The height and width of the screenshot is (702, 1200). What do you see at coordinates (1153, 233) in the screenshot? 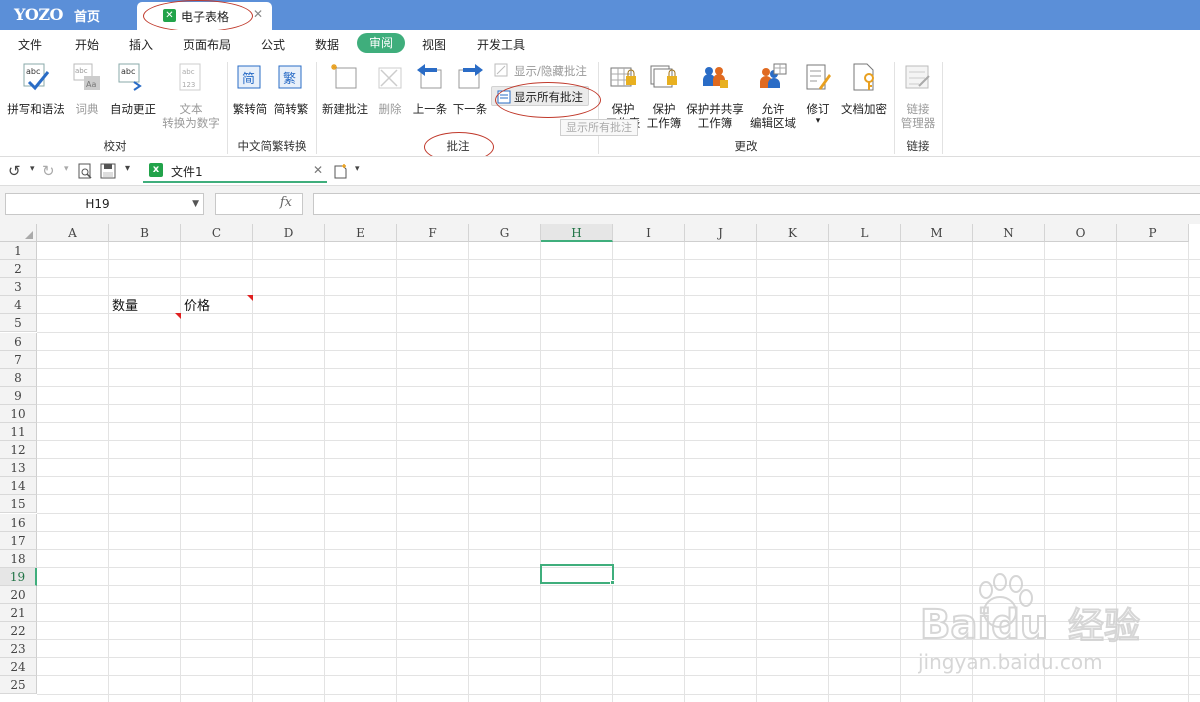
I see `column-header-p: P` at bounding box center [1153, 233].